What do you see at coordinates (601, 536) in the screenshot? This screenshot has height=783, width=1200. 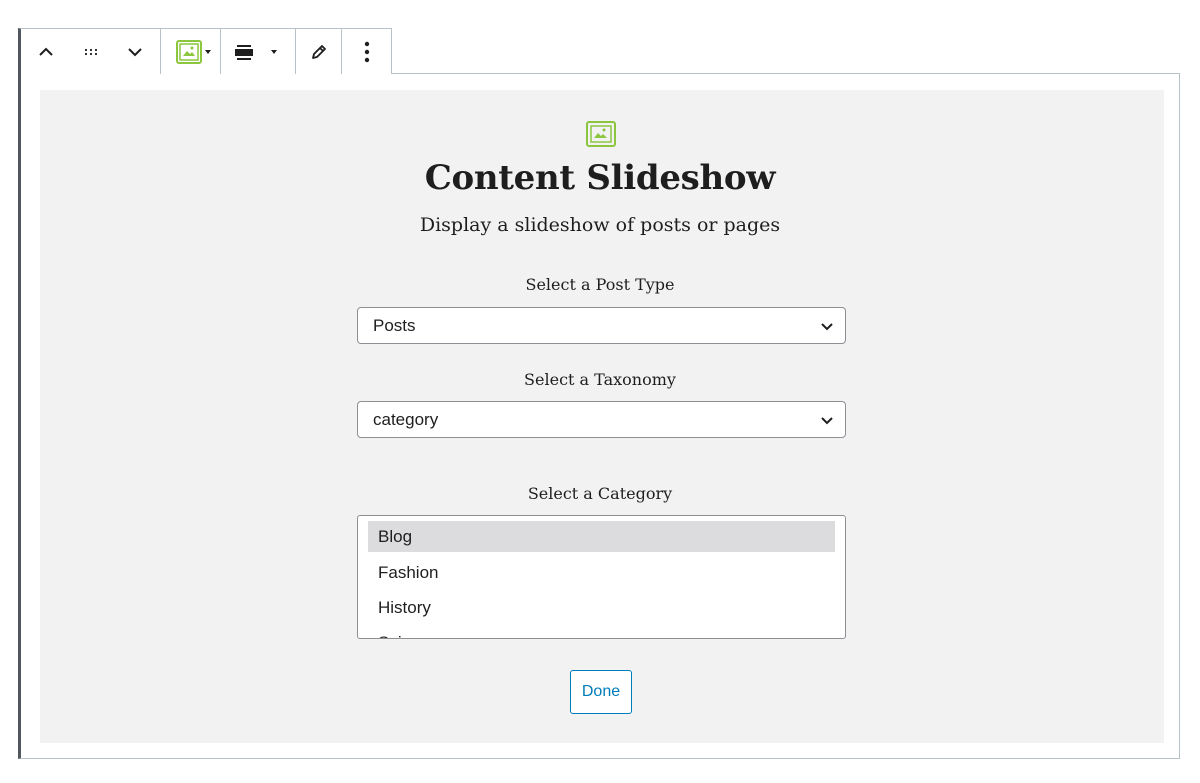 I see `list-item: Blog` at bounding box center [601, 536].